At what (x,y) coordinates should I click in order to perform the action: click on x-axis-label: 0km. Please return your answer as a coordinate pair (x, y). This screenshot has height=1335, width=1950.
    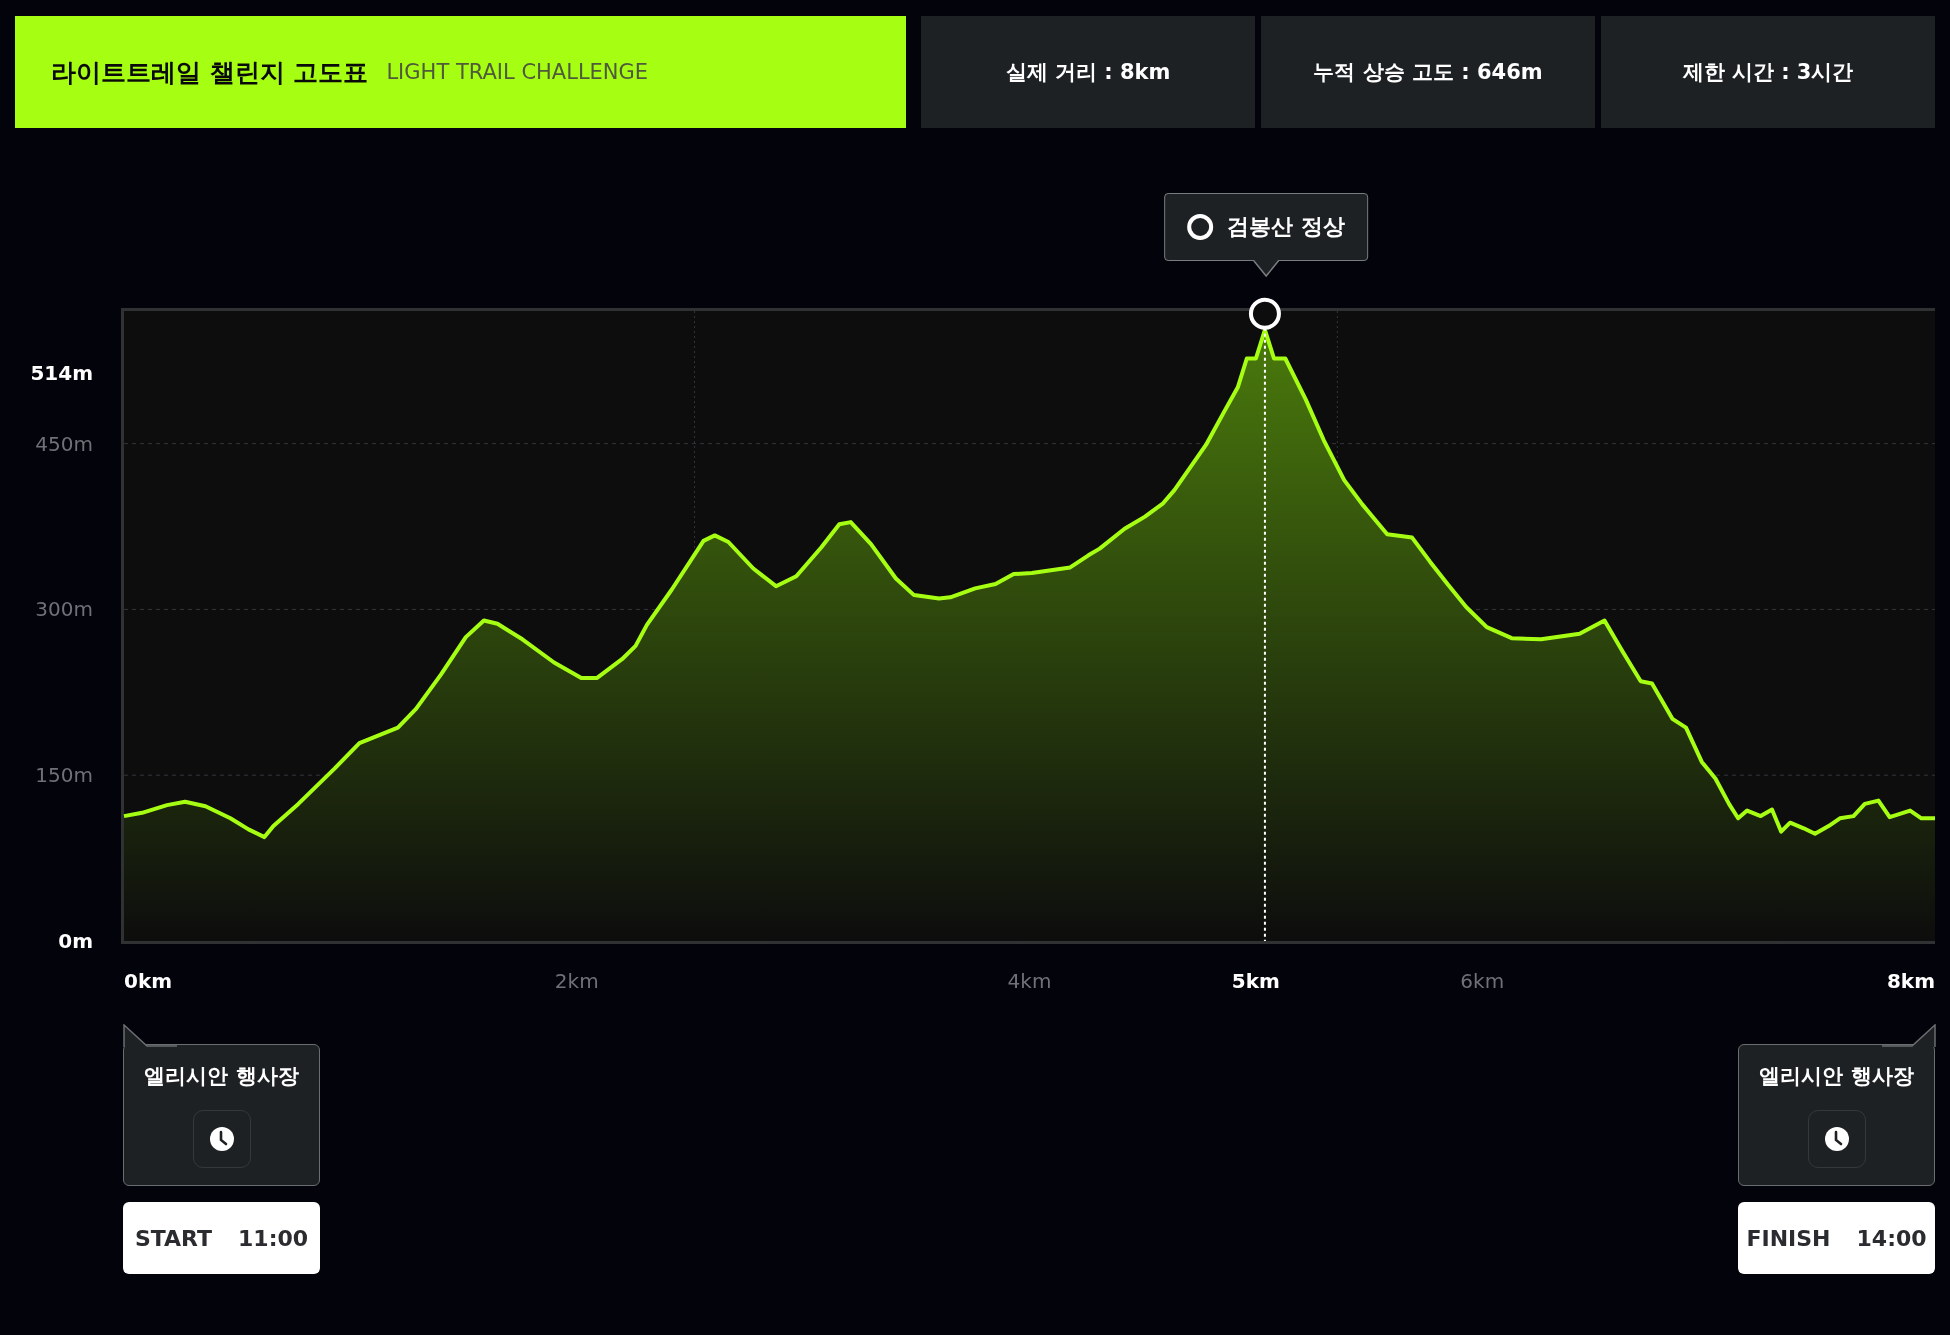
    Looking at the image, I should click on (148, 981).